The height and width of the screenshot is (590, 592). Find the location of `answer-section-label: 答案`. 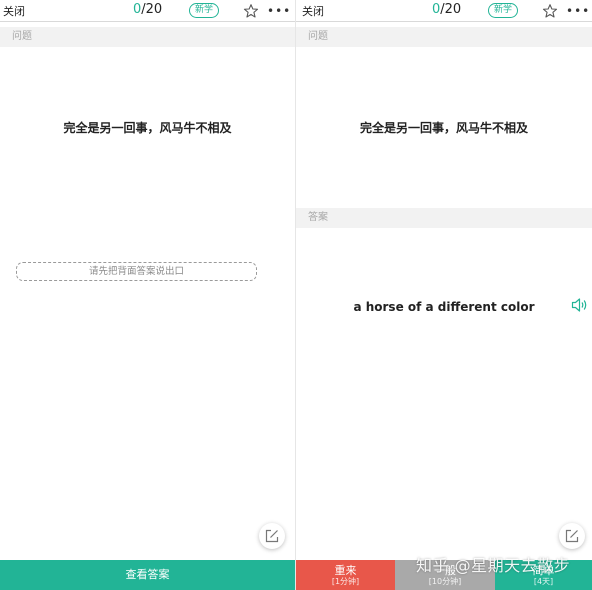

answer-section-label: 答案 is located at coordinates (444, 218).